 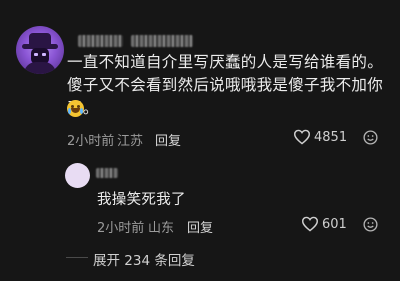 I want to click on comment-emoji-react-button, so click(x=370, y=137).